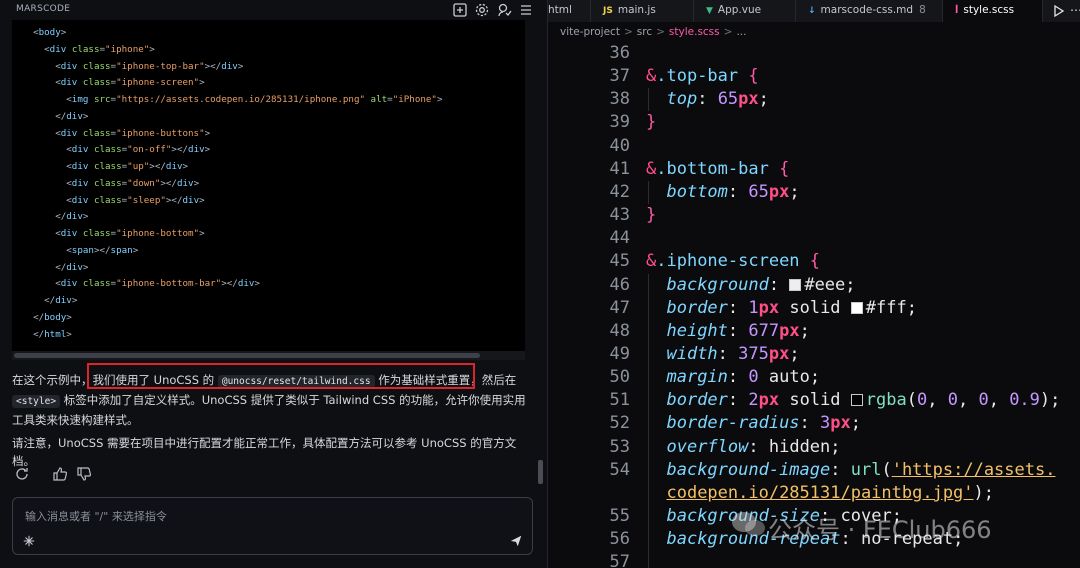 The height and width of the screenshot is (568, 1080). Describe the element at coordinates (160, 133) in the screenshot. I see `code-token: "iphone-buttons"` at that location.